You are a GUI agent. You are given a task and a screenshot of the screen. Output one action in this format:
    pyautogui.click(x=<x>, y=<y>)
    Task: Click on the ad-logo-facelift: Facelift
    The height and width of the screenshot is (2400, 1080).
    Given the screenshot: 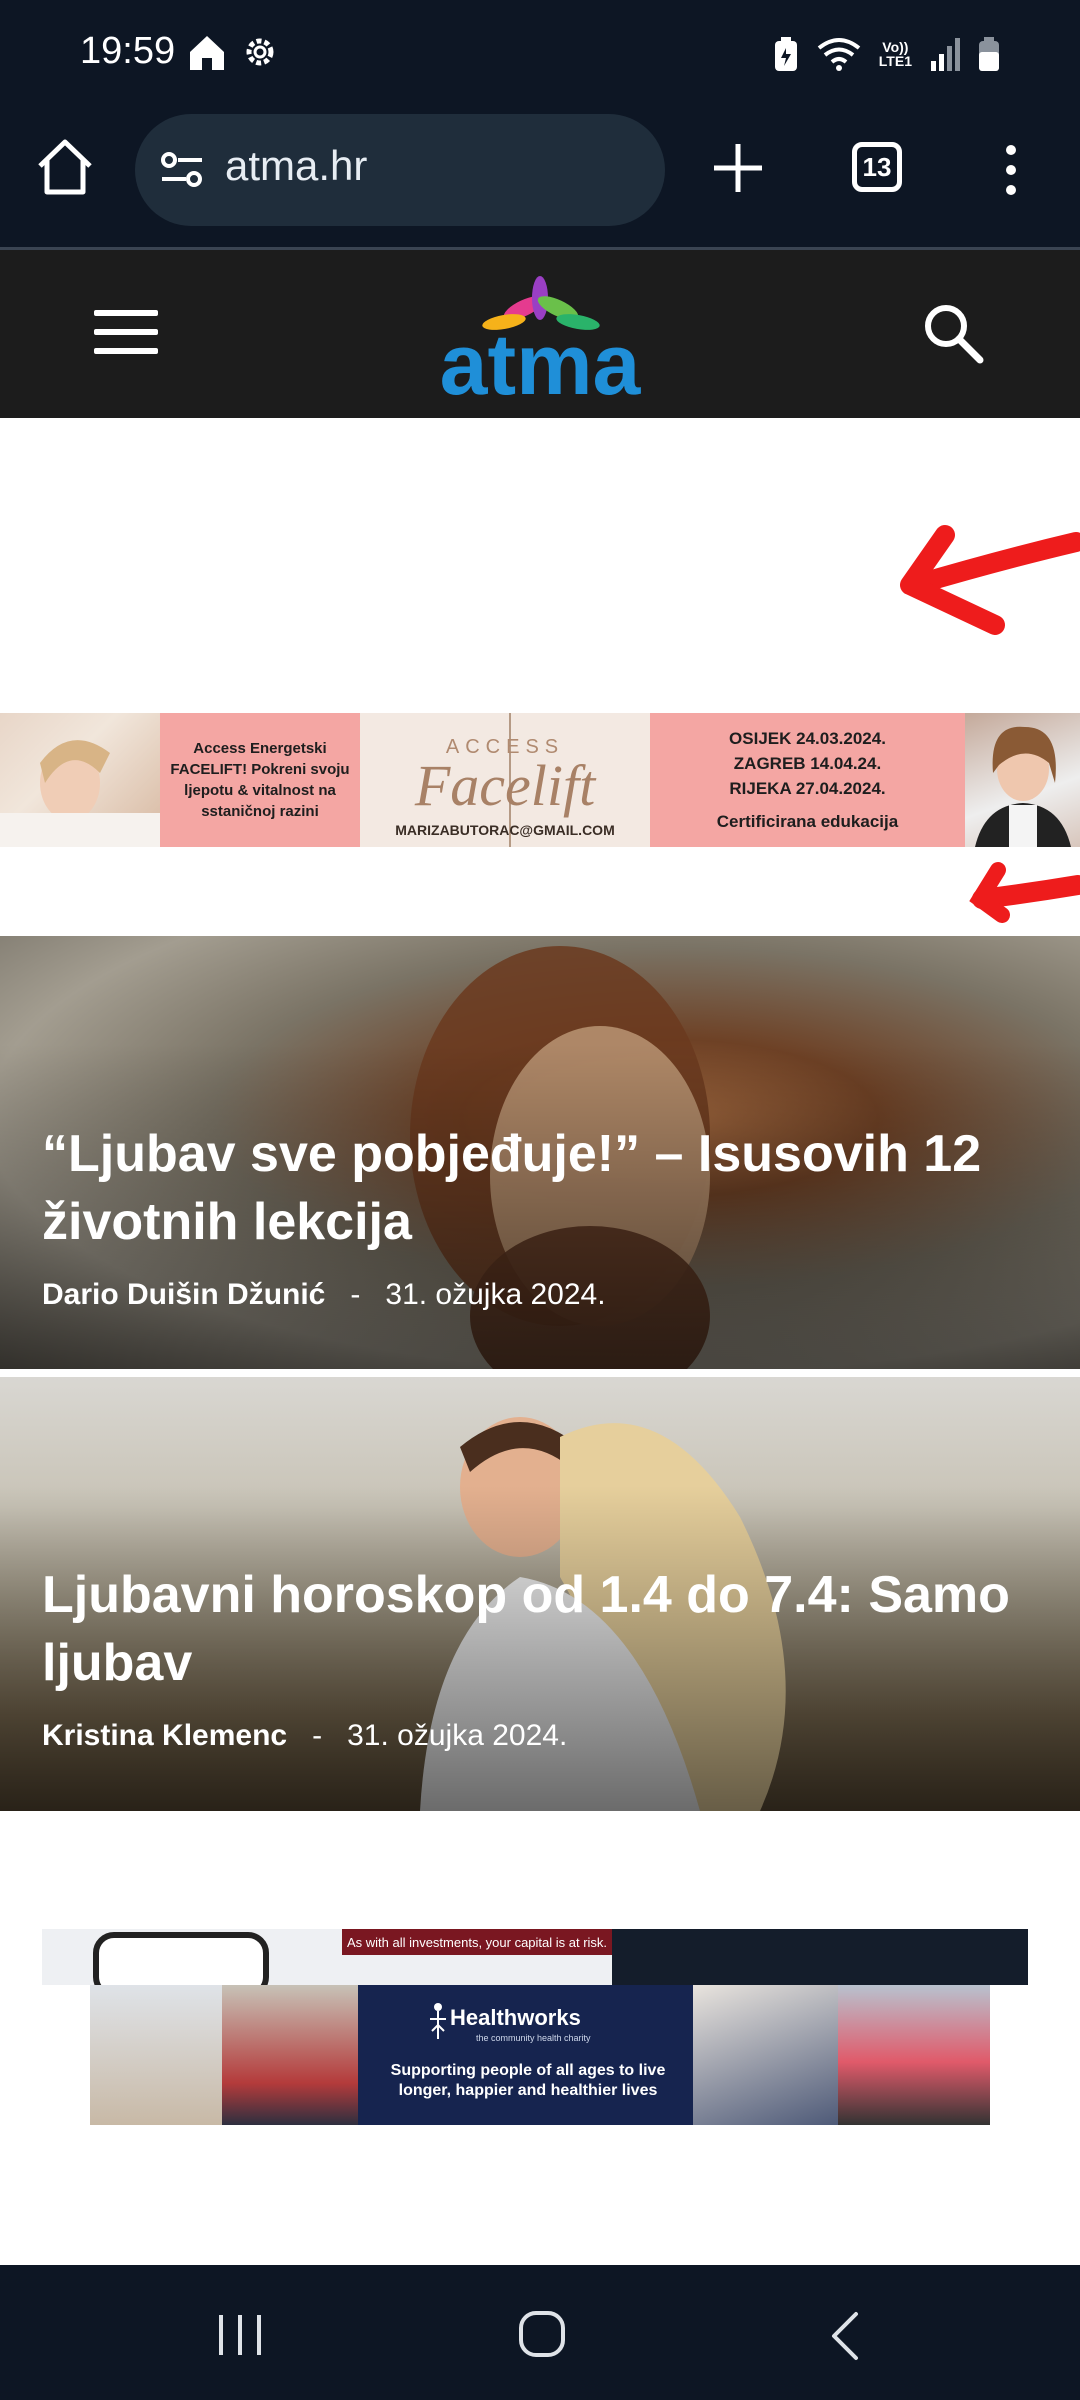 What is the action you would take?
    pyautogui.click(x=505, y=785)
    